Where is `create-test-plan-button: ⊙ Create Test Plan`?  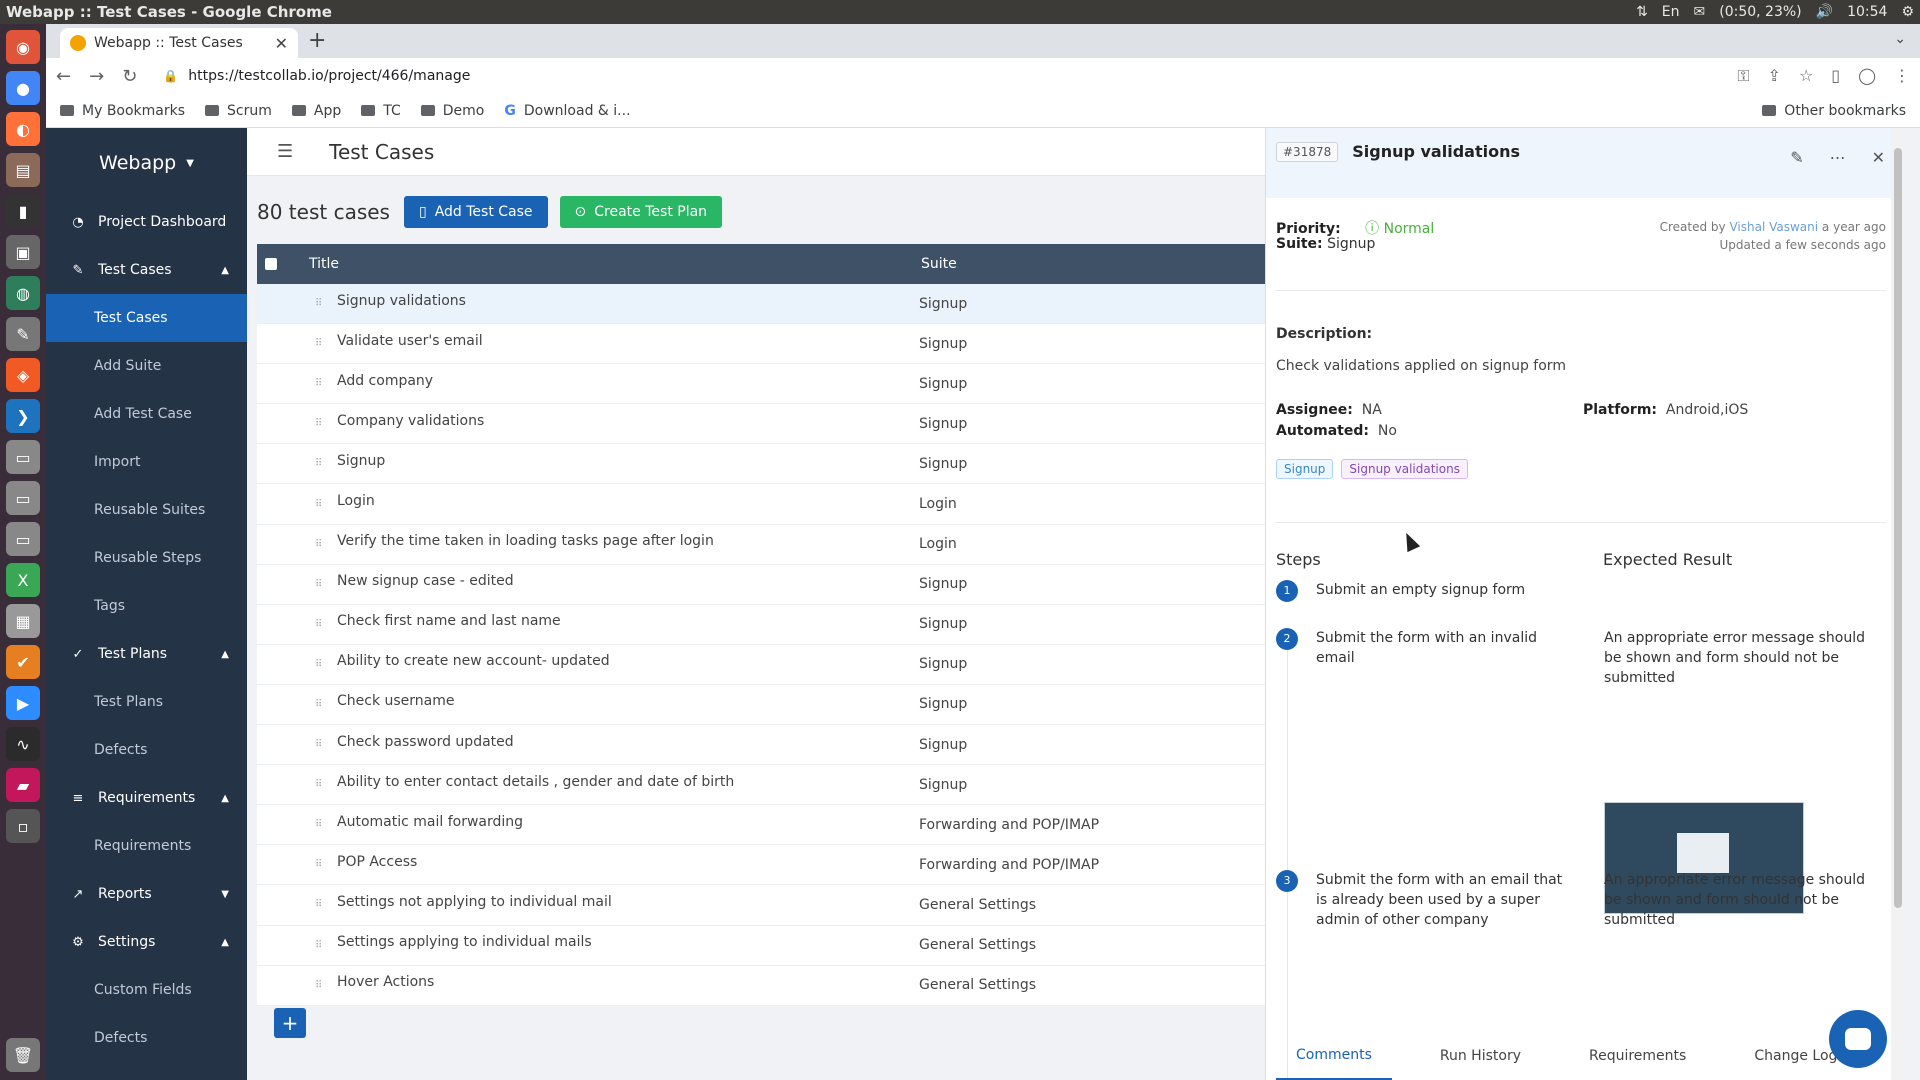
create-test-plan-button: ⊙ Create Test Plan is located at coordinates (641, 212).